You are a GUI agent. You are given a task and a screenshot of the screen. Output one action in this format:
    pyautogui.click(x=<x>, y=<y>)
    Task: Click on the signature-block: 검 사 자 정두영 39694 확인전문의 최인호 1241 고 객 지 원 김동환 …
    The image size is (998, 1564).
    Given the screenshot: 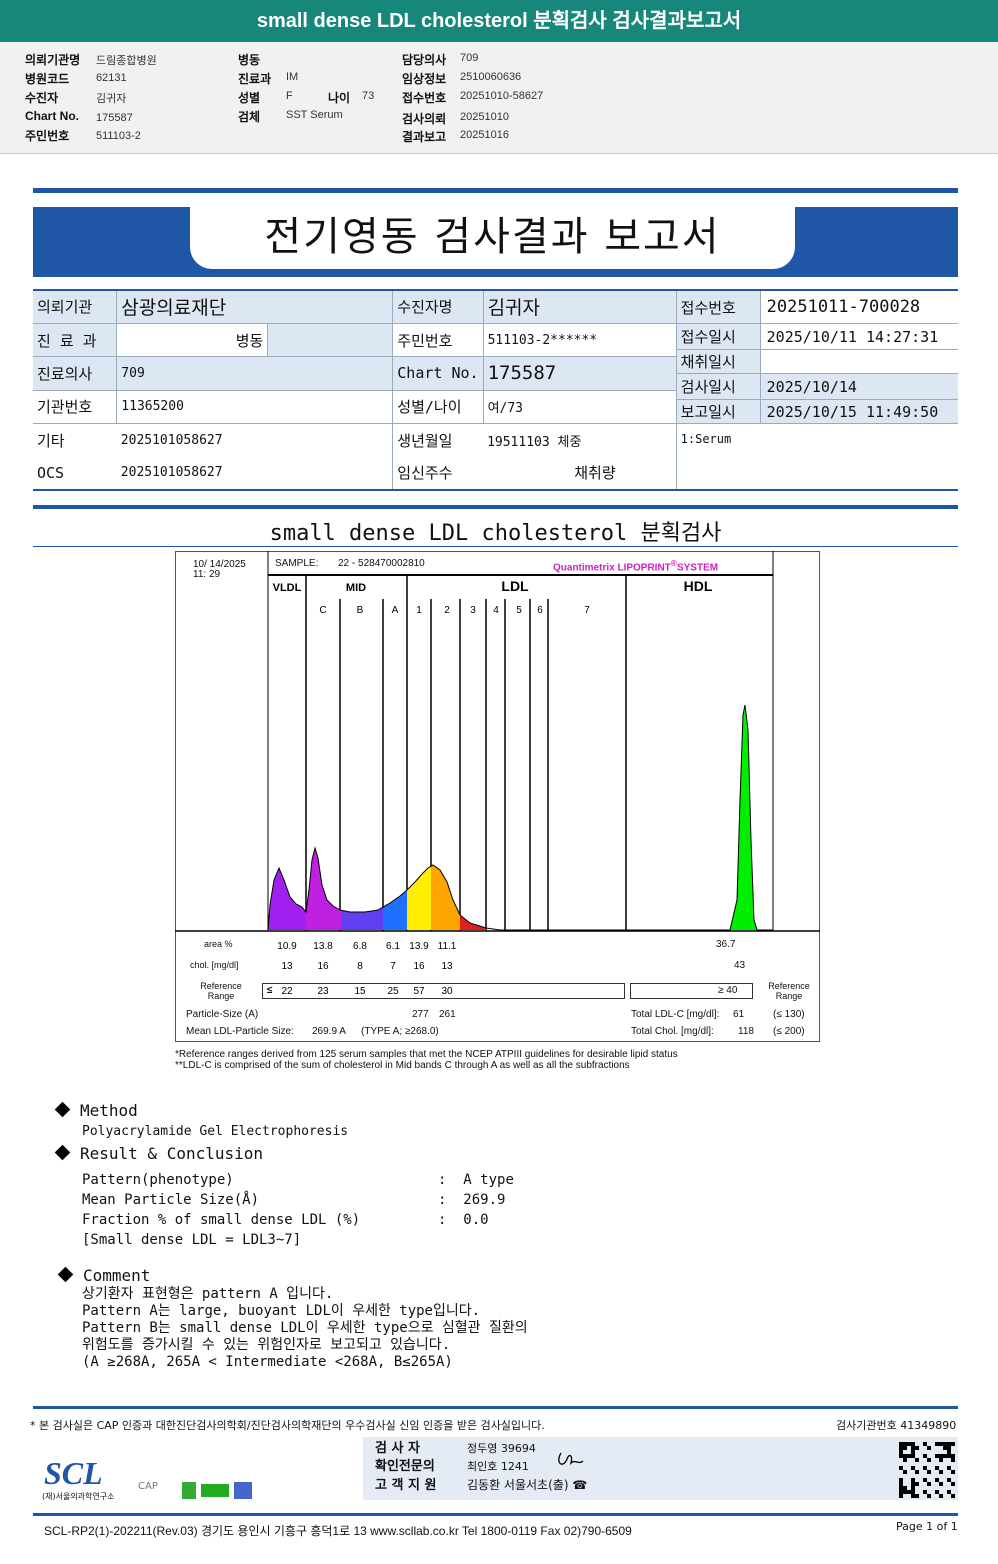 What is the action you would take?
    pyautogui.click(x=660, y=1468)
    